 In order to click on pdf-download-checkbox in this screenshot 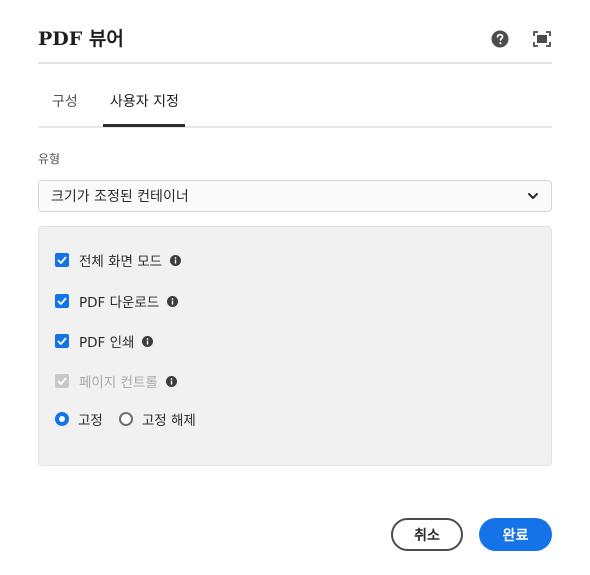, I will do `click(62, 301)`.